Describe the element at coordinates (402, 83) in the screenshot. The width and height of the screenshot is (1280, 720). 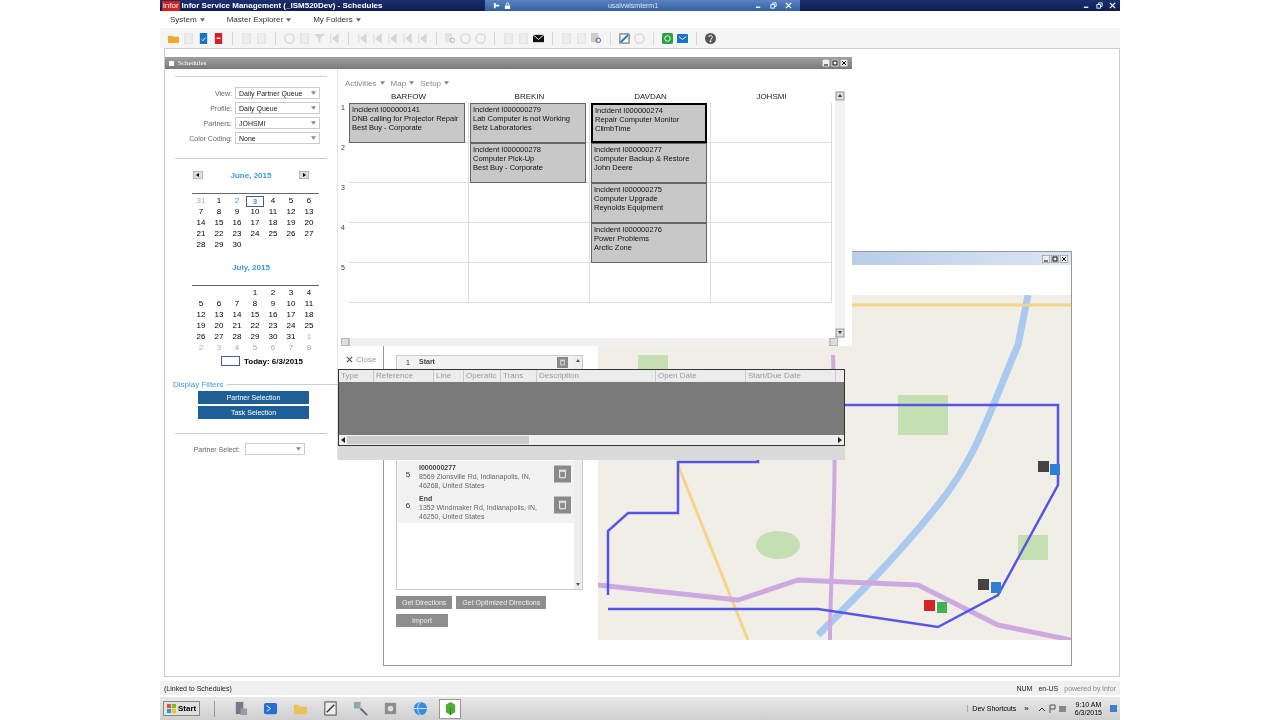
I see `menu-item: Map` at that location.